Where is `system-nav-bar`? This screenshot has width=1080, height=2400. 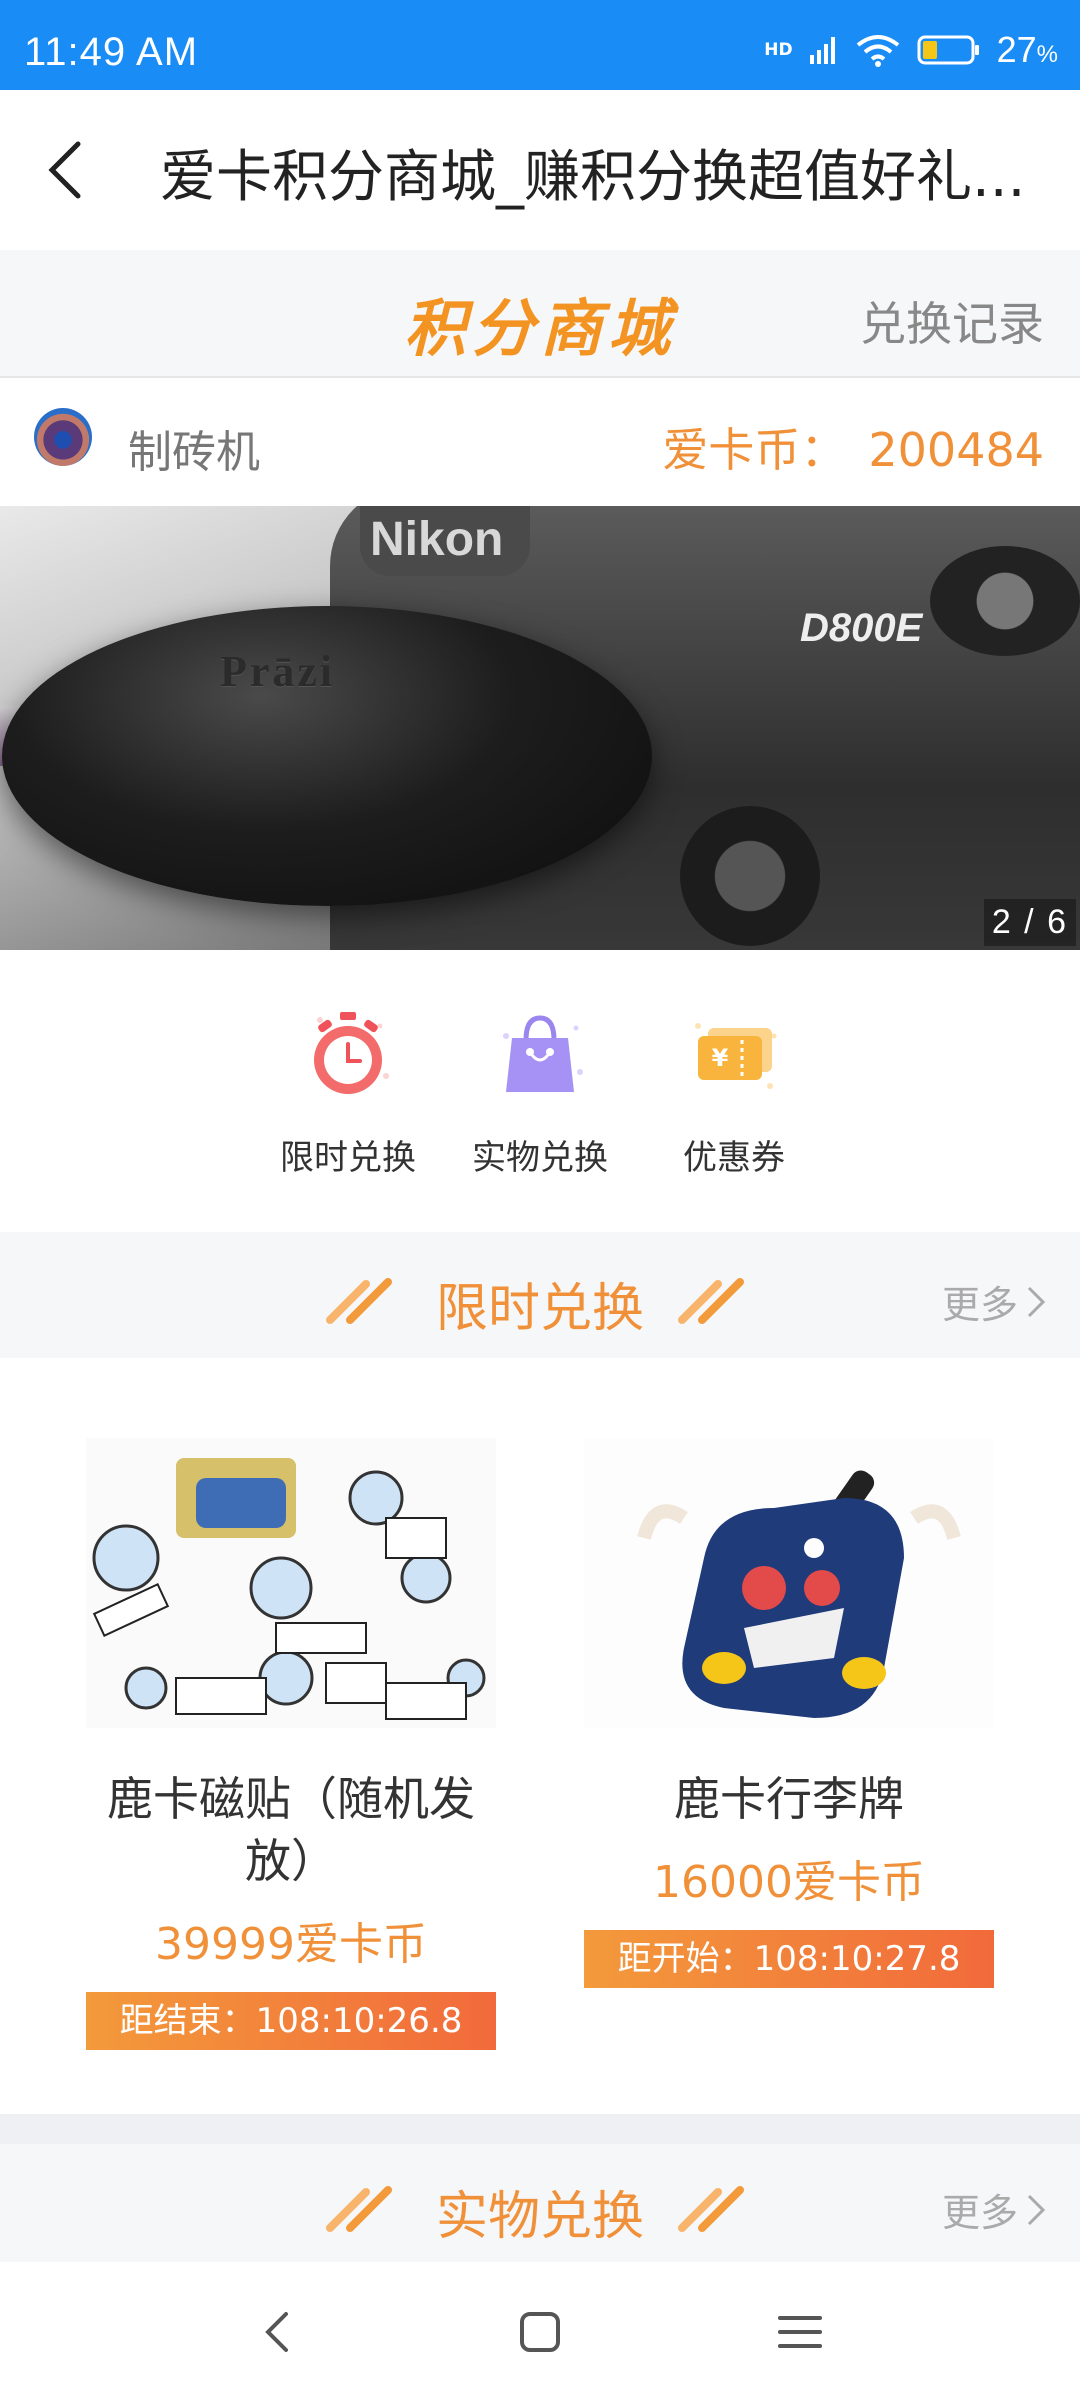
system-nav-bar is located at coordinates (540, 2331).